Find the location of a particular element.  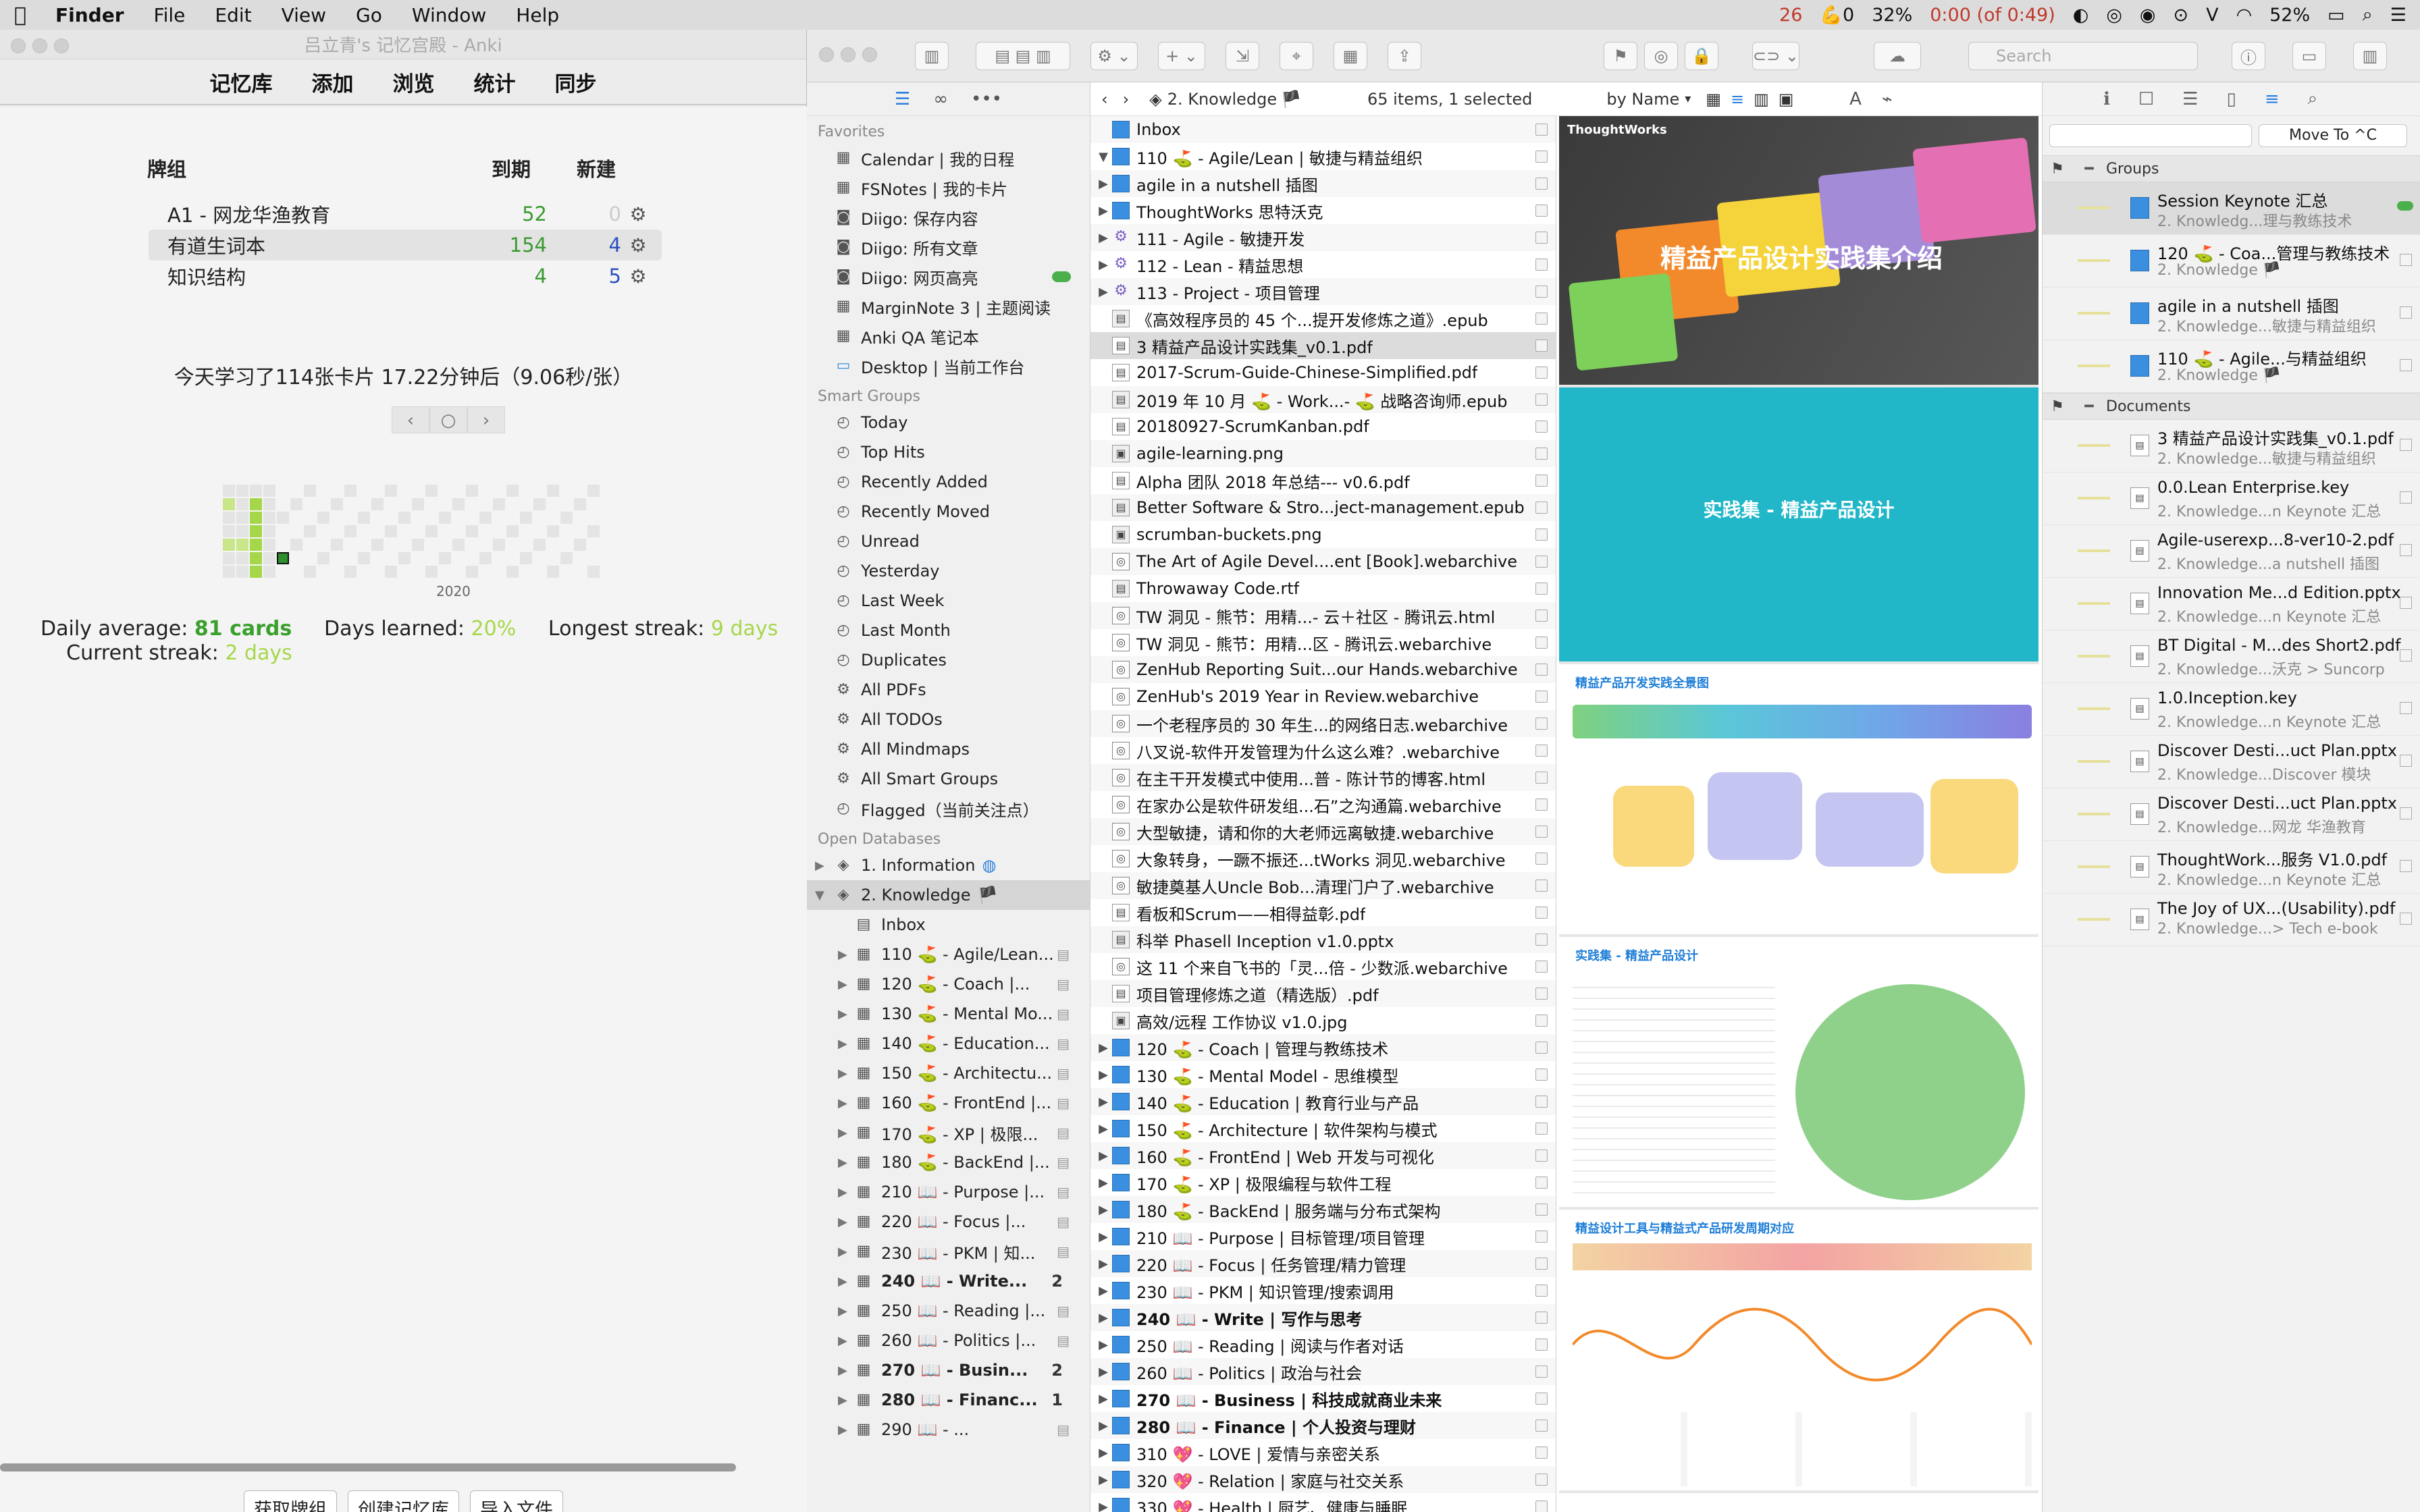

menu-go: Go is located at coordinates (369, 15).